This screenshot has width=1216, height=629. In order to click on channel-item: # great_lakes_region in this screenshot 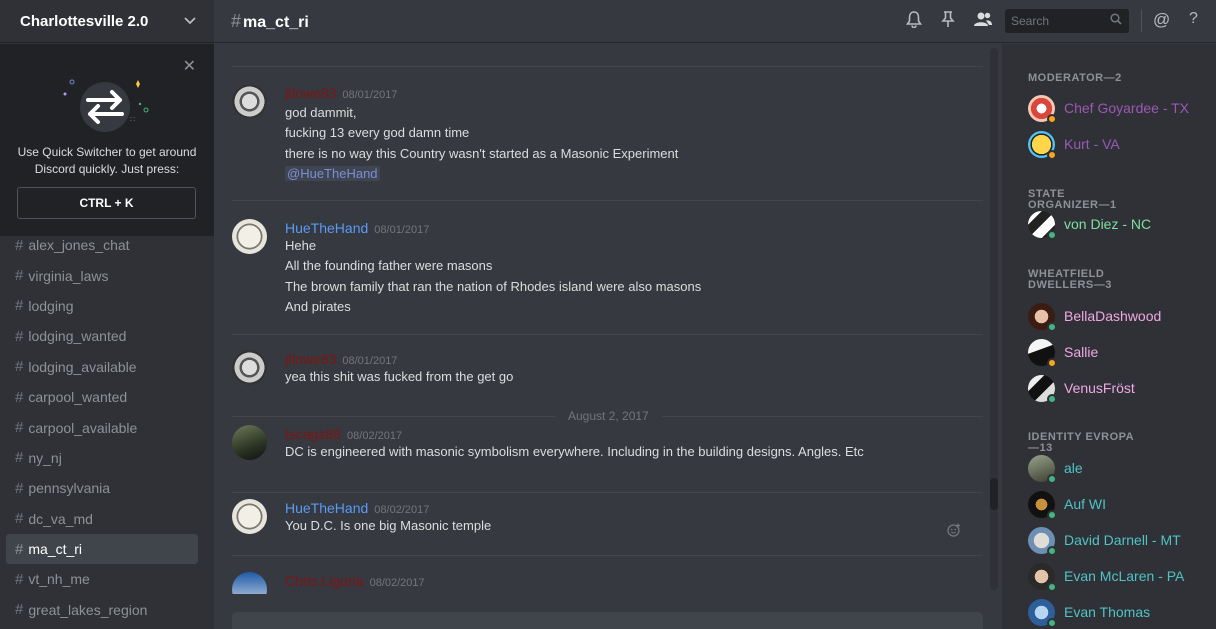, I will do `click(102, 610)`.